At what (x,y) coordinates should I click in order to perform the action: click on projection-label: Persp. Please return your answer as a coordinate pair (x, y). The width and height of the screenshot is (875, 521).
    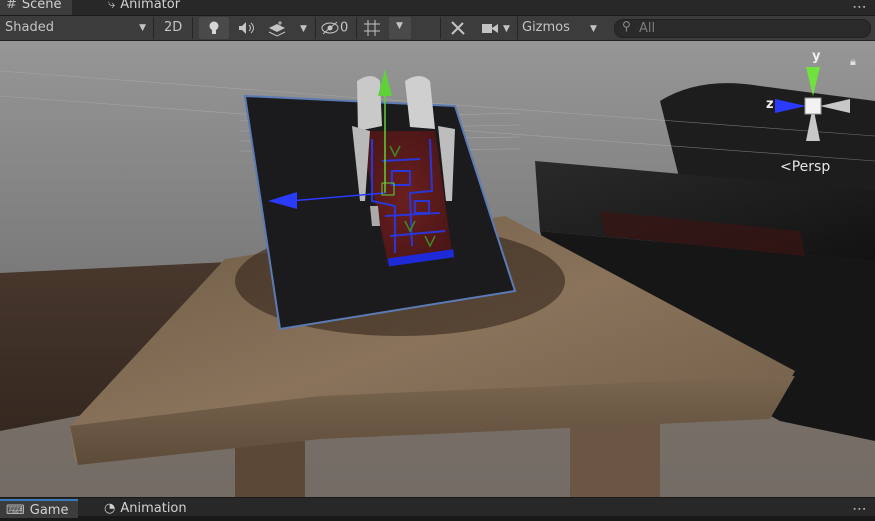
    Looking at the image, I should click on (811, 167).